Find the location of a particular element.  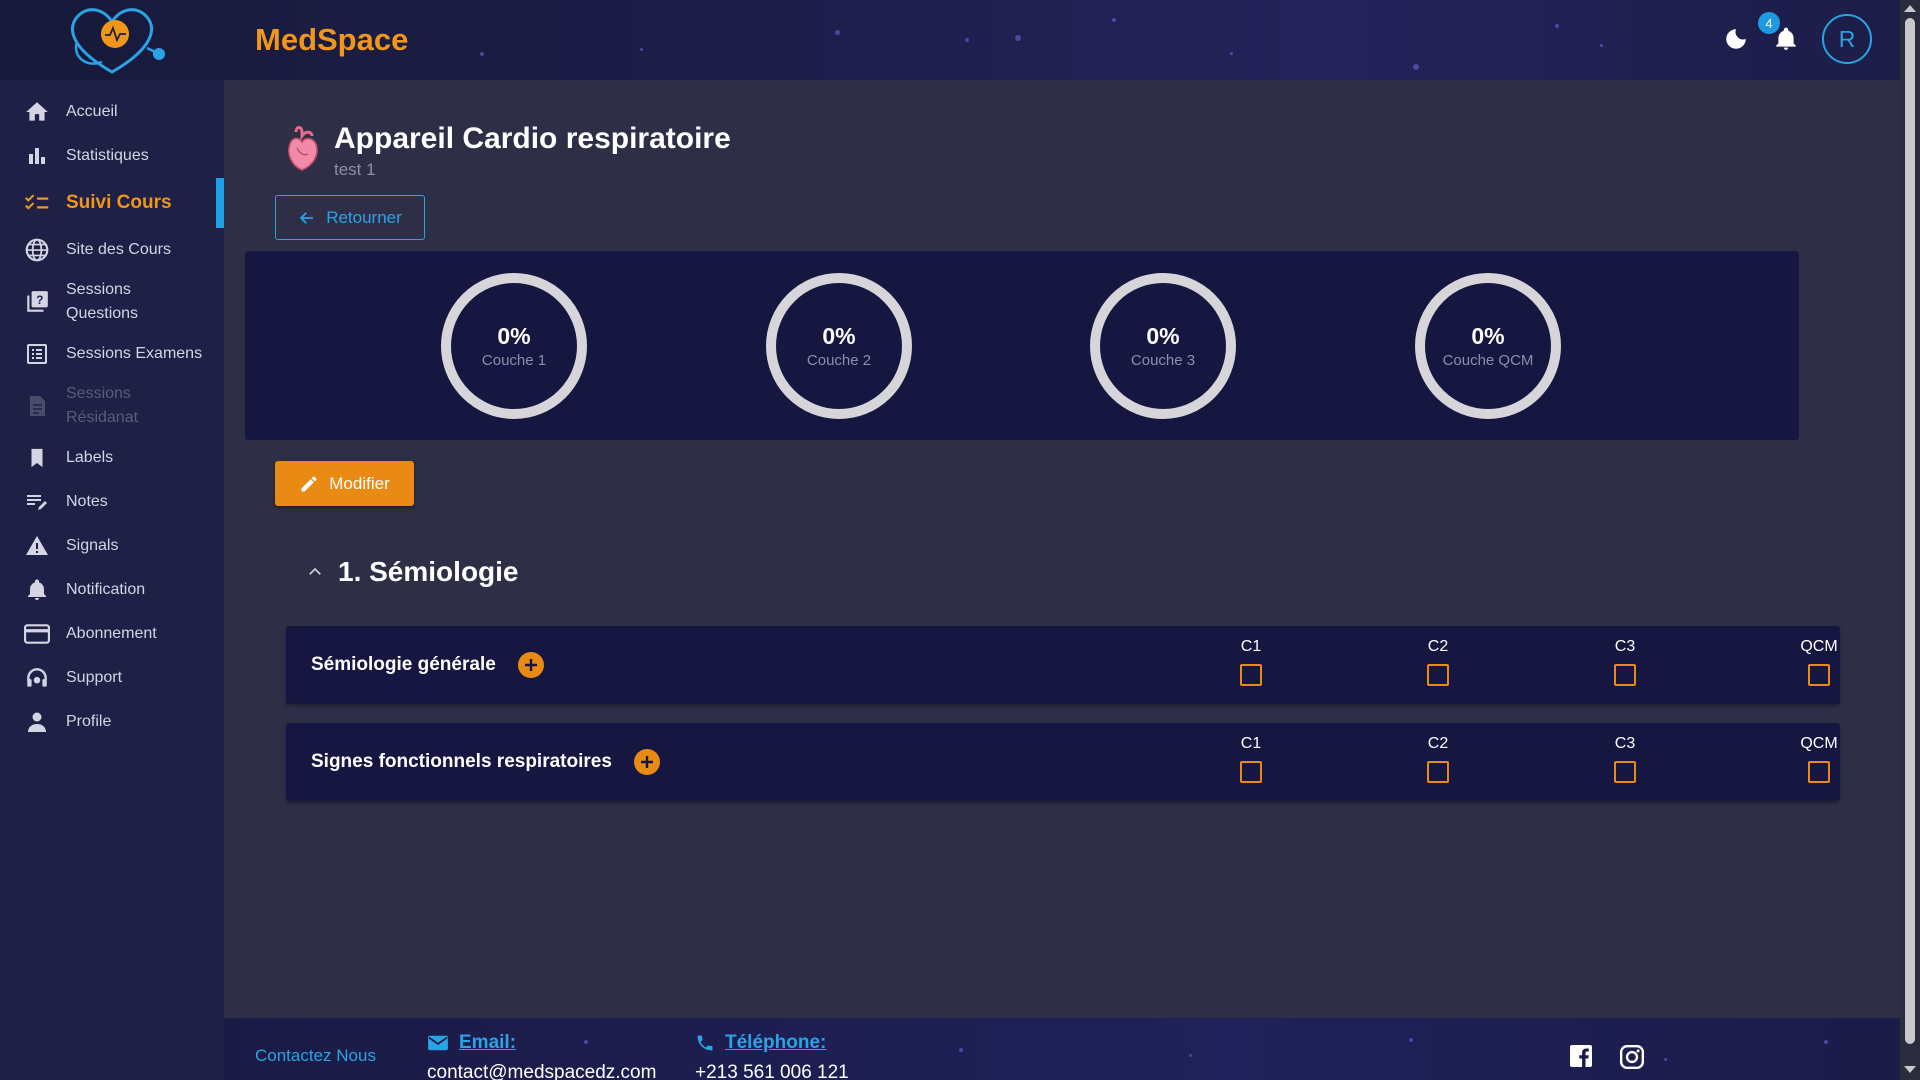

vertical-scrollbar is located at coordinates (1910, 540).